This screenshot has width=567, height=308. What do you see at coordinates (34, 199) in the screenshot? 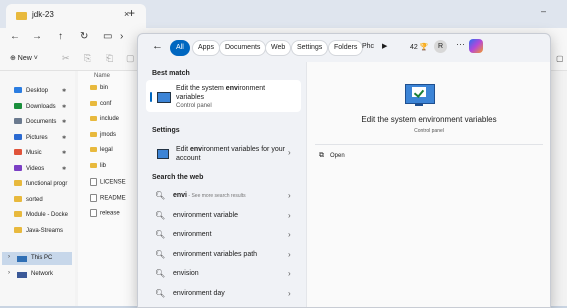
I see `sidebar-item-label: sorted` at bounding box center [34, 199].